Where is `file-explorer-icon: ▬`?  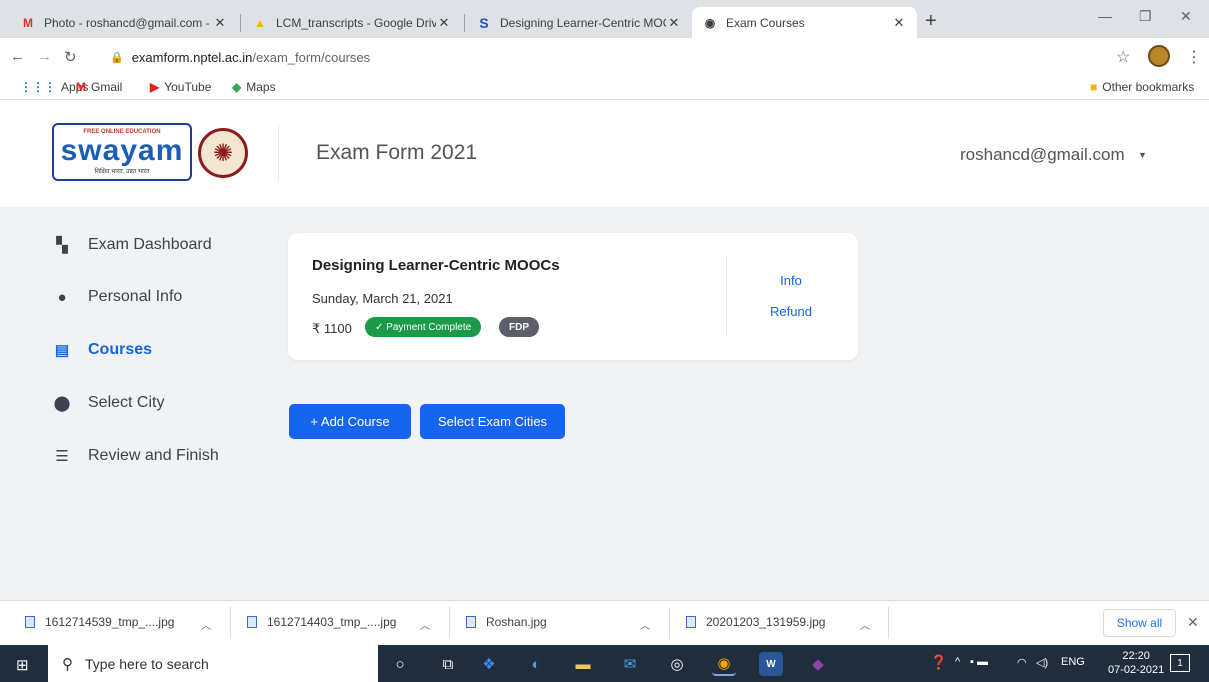 file-explorer-icon: ▬ is located at coordinates (583, 664).